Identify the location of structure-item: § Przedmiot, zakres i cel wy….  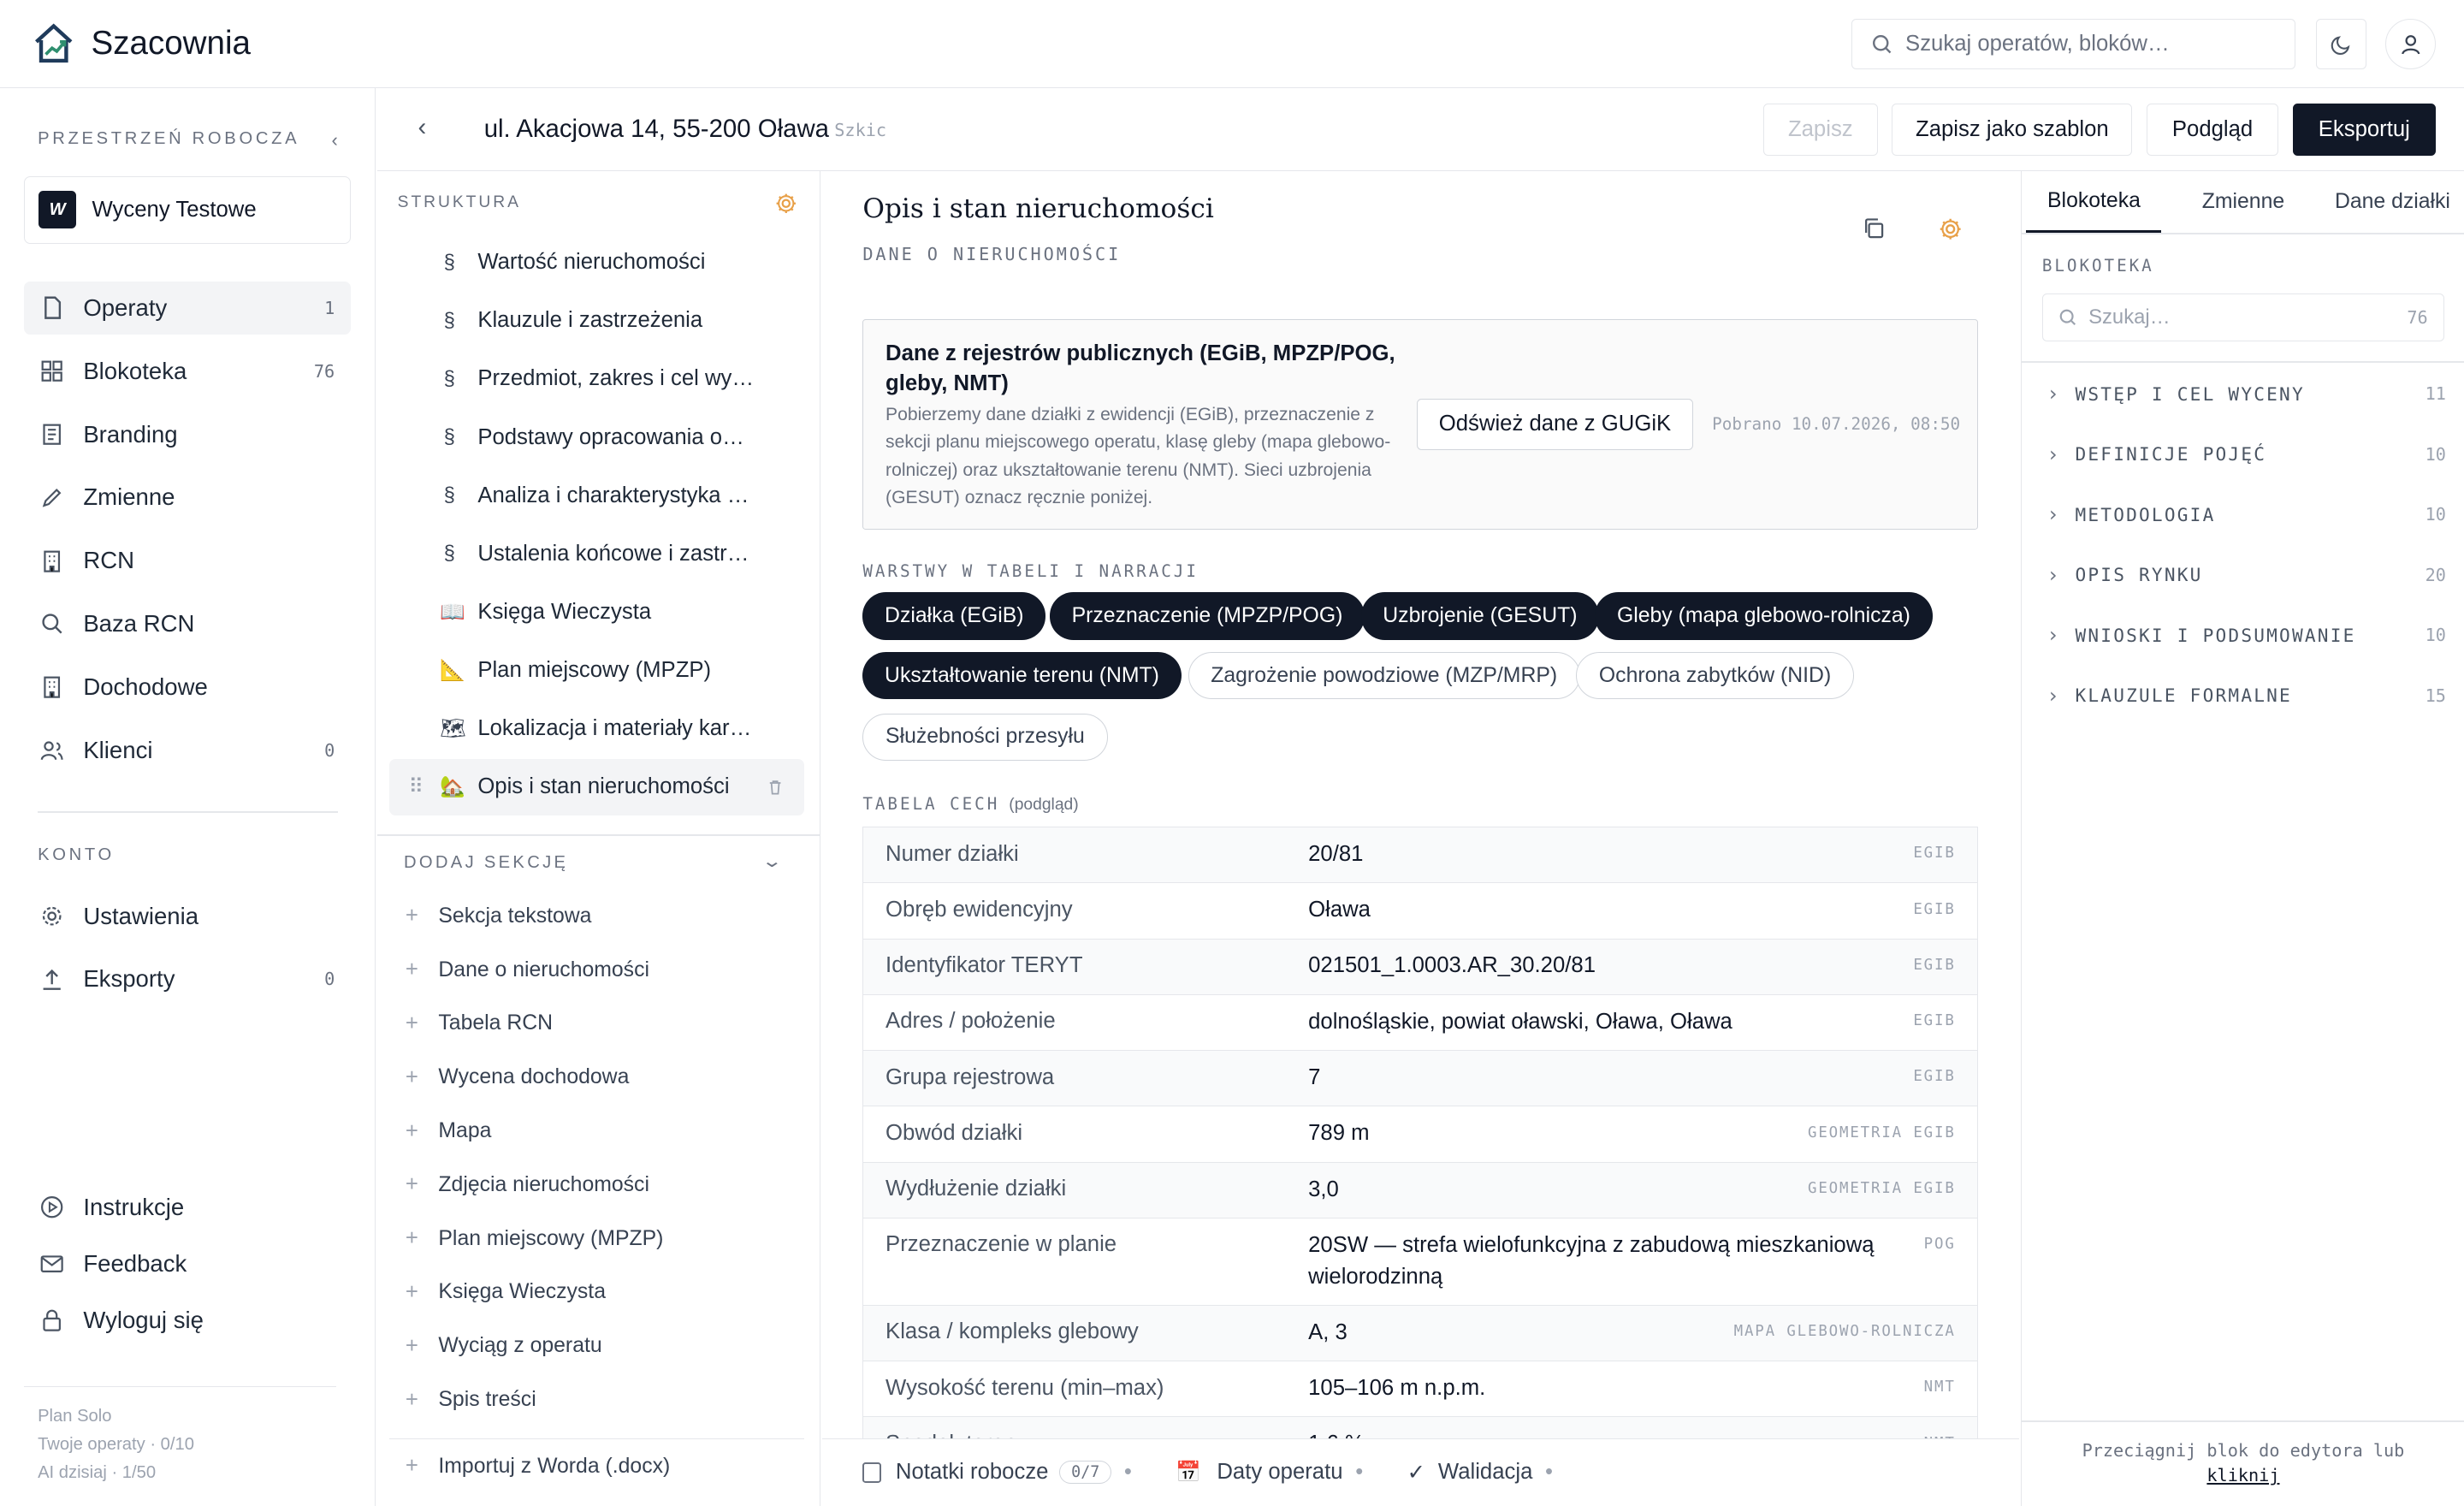
(596, 379).